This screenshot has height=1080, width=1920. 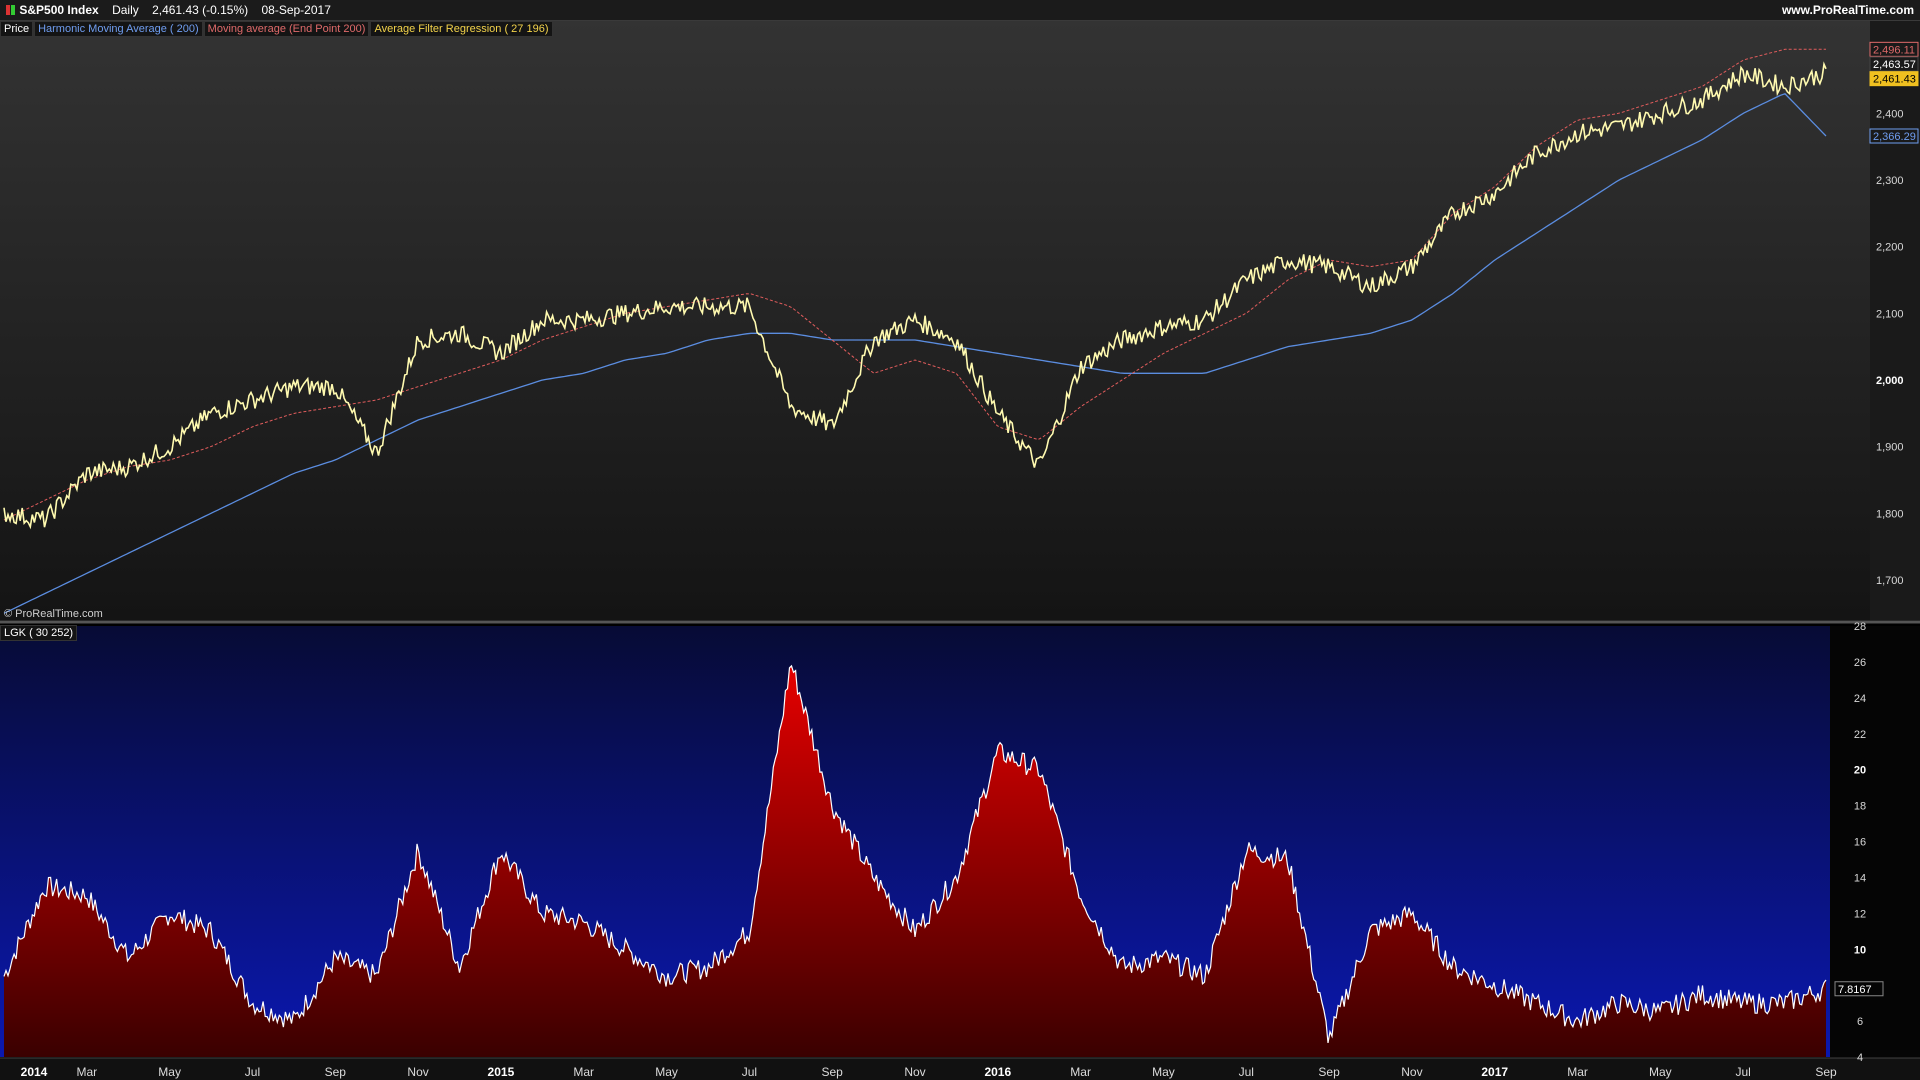 What do you see at coordinates (286, 29) in the screenshot?
I see `legend-ma: Moving average (End Point 200)` at bounding box center [286, 29].